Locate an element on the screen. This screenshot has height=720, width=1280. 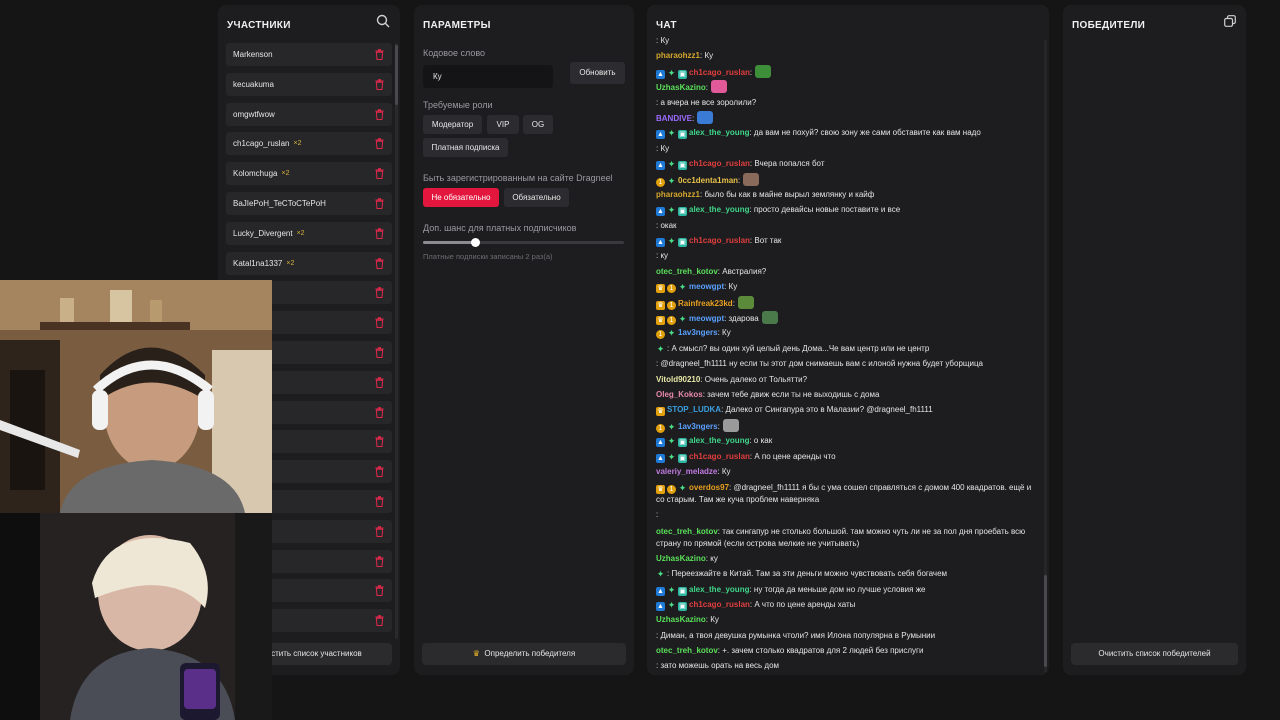
participant-name: Kolomchuga is located at coordinates (255, 174).